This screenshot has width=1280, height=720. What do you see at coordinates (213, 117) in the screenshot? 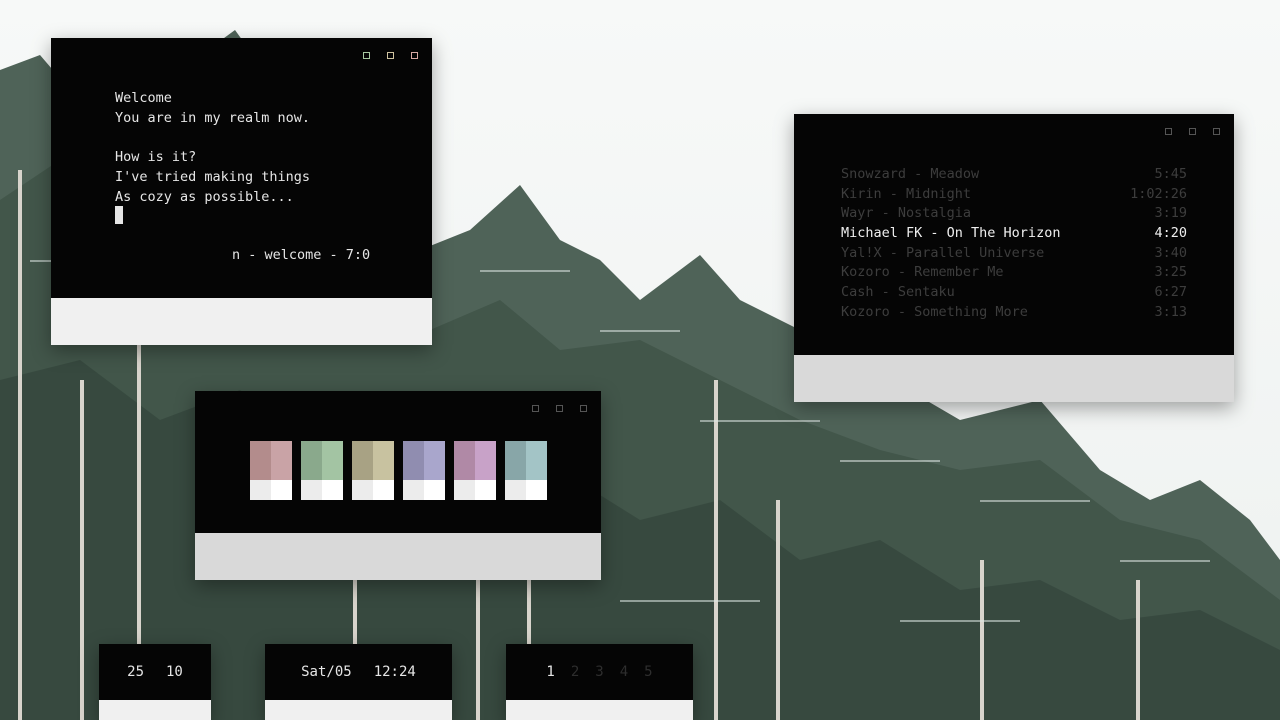
I see `terminal-line: You are in my realm now.` at bounding box center [213, 117].